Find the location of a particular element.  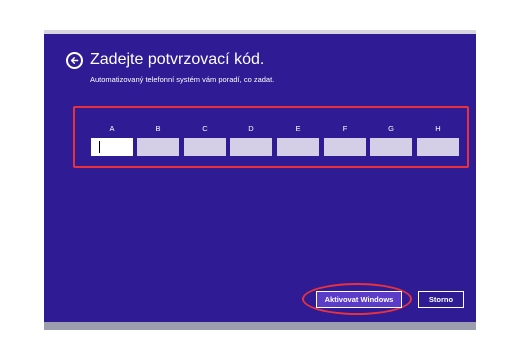

cancel-button: Storno is located at coordinates (441, 299).